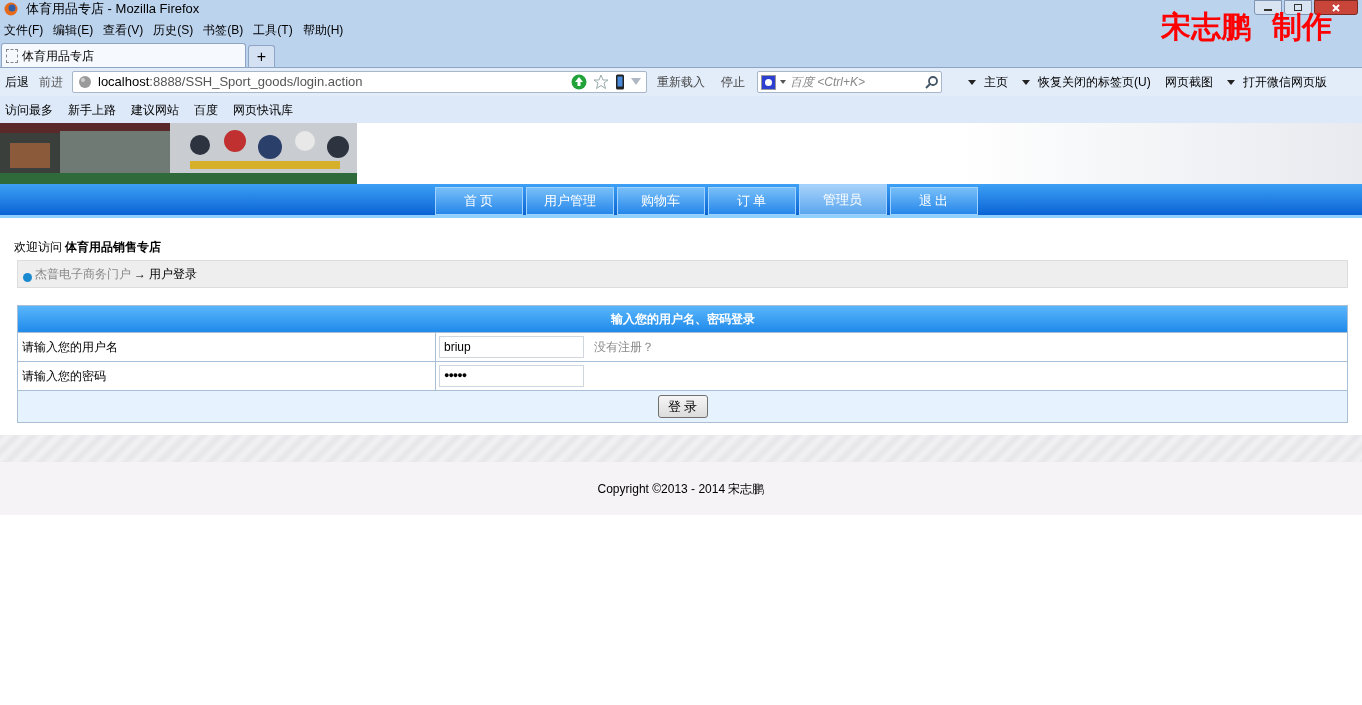 The height and width of the screenshot is (705, 1362). I want to click on search-icon, so click(931, 82).